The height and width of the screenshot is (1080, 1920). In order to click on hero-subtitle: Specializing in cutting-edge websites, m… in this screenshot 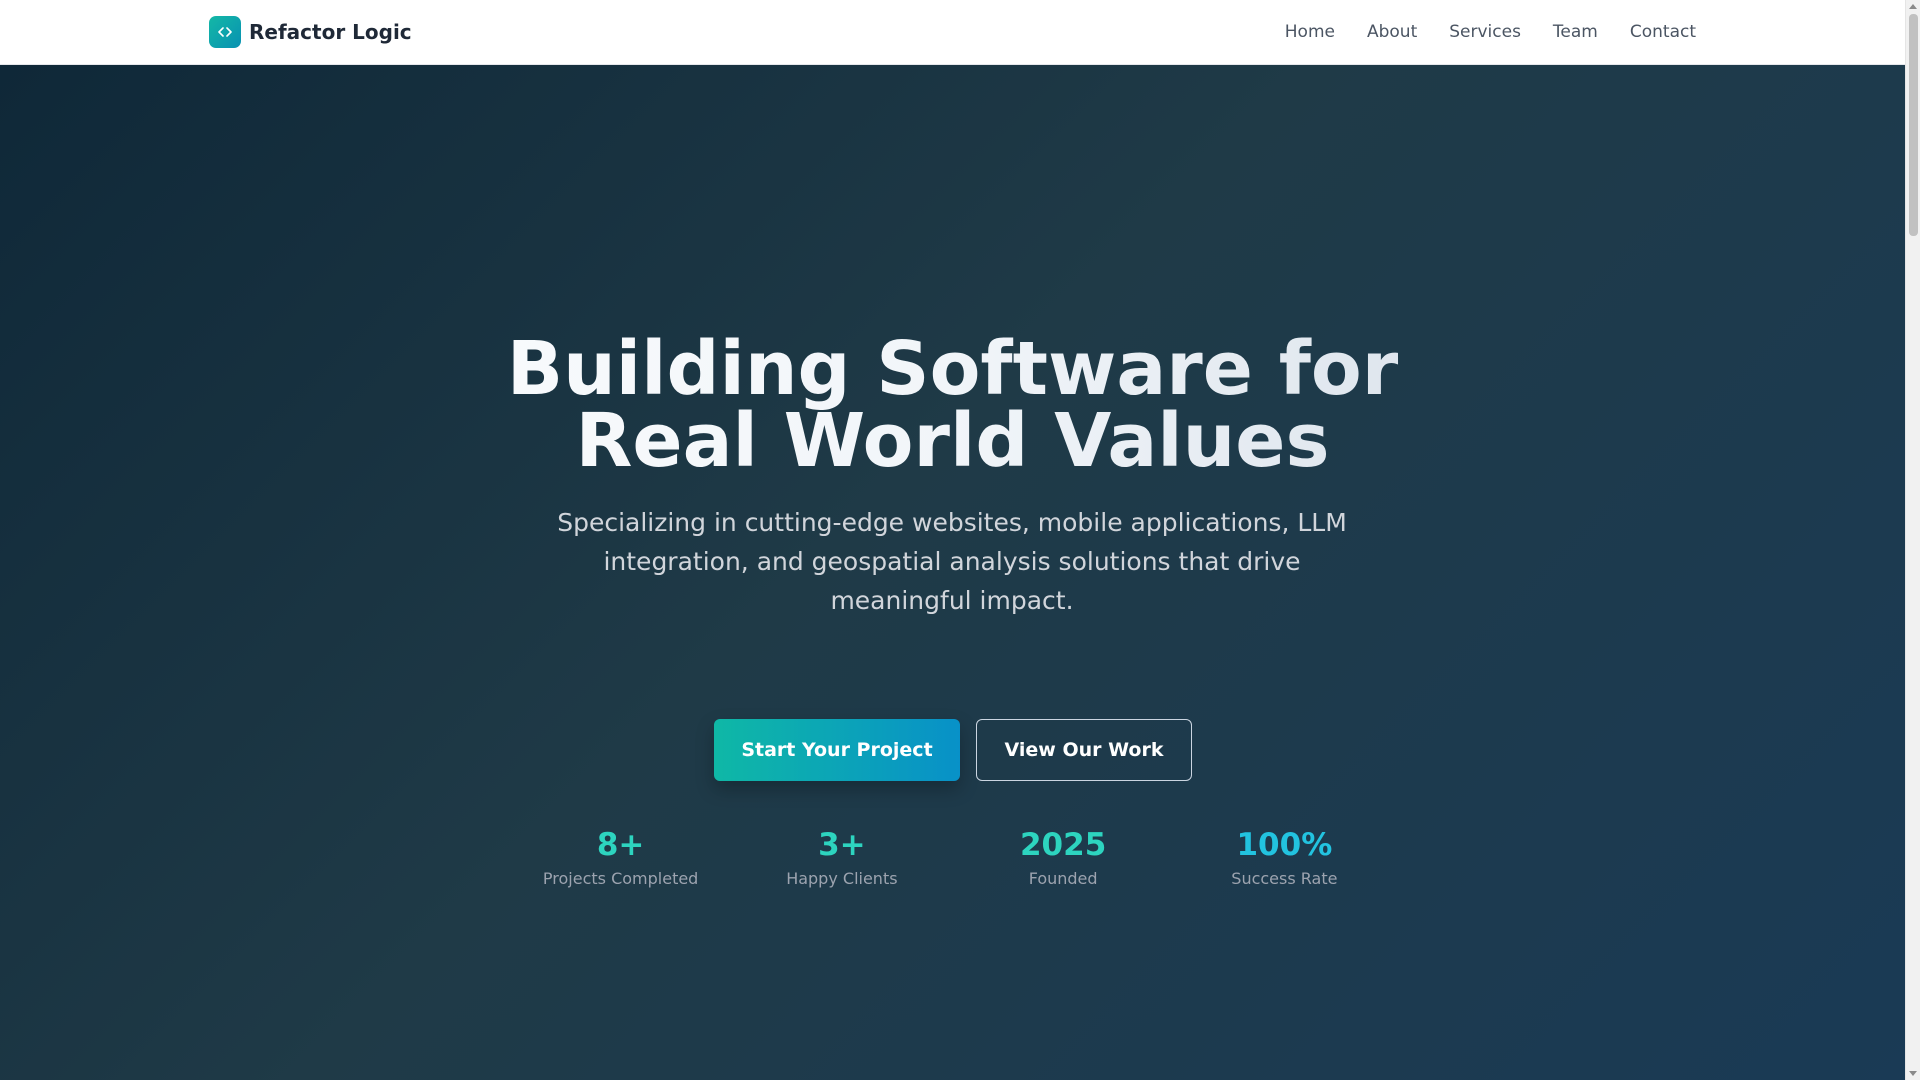, I will do `click(952, 561)`.